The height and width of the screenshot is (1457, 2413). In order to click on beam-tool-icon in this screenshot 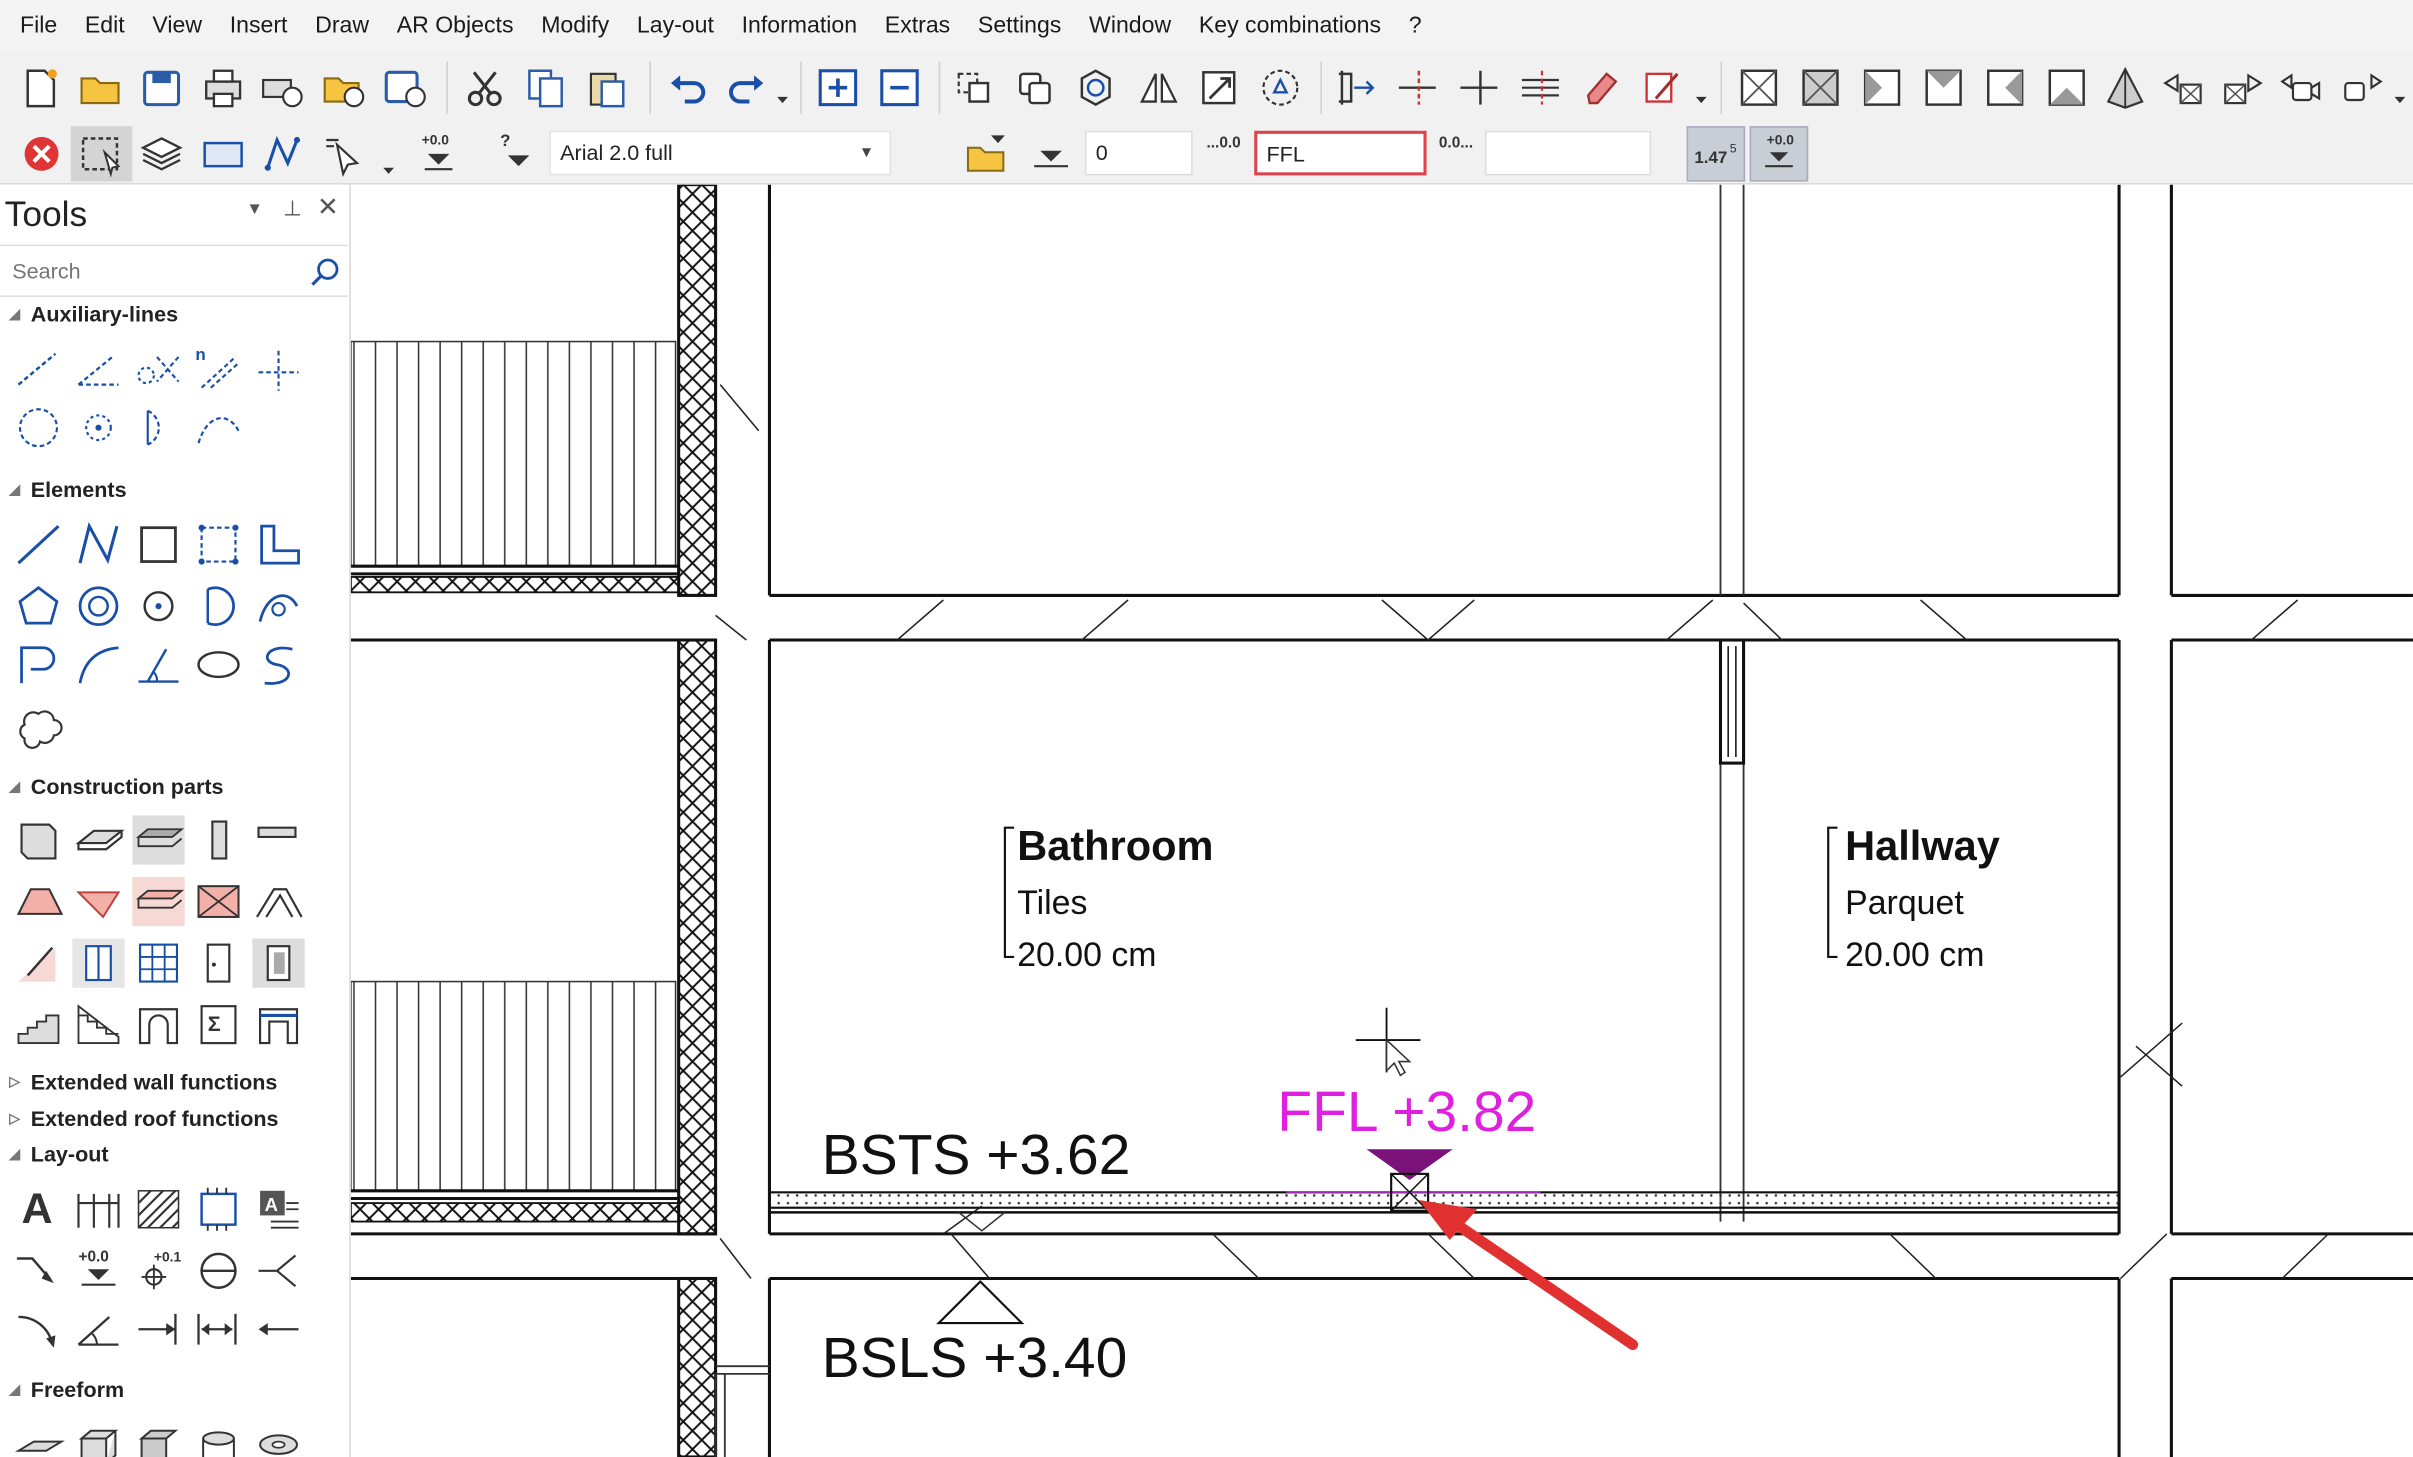, I will do `click(158, 840)`.